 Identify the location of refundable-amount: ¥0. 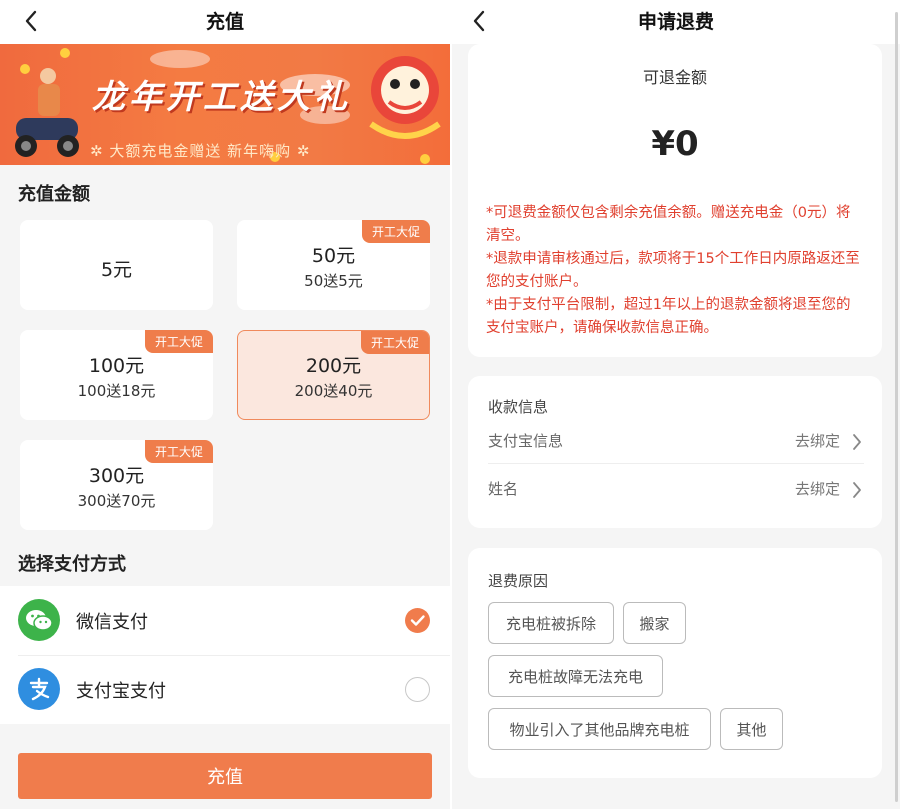
(675, 144).